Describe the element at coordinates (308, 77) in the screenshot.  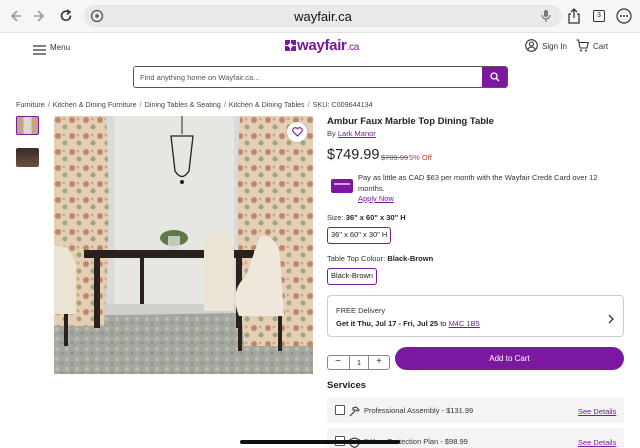
I see `search-input` at that location.